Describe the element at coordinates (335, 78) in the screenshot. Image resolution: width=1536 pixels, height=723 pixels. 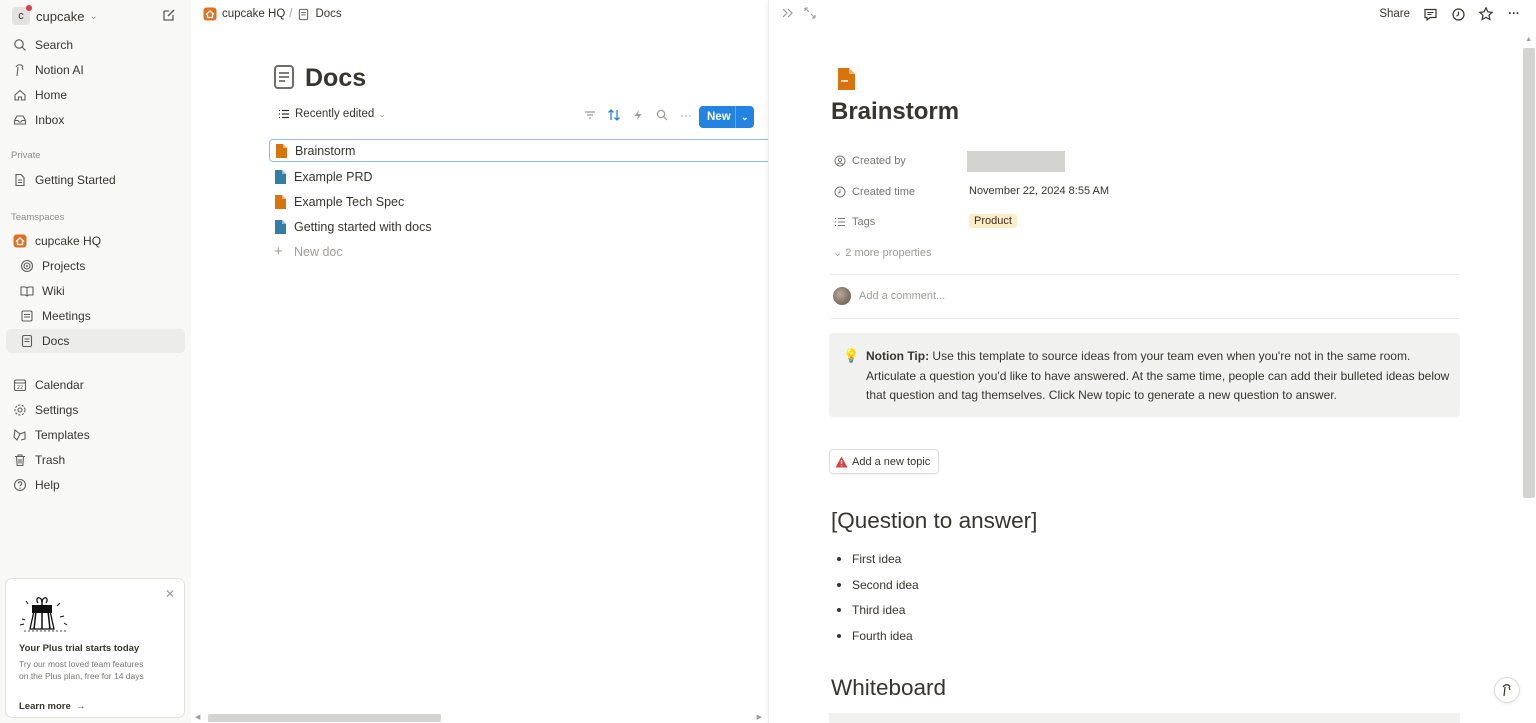
I see `page-title-text: Docs` at that location.